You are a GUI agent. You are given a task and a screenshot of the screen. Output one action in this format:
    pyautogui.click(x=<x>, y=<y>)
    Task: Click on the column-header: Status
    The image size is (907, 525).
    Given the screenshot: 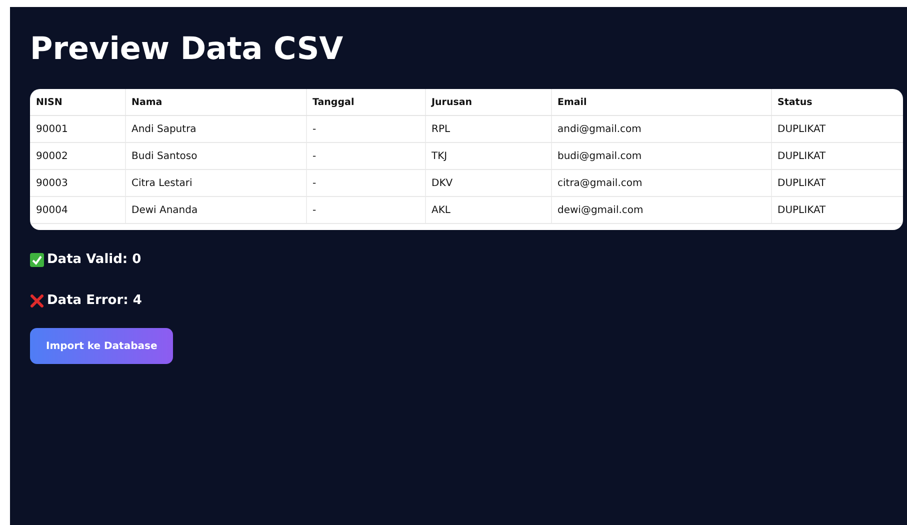 What is the action you would take?
    pyautogui.click(x=837, y=102)
    